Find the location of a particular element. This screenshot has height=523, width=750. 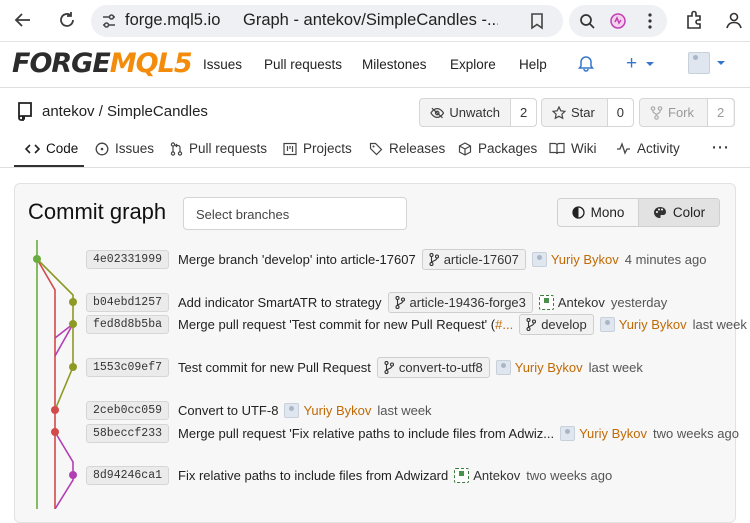

star-button: Star 0 is located at coordinates (587, 112).